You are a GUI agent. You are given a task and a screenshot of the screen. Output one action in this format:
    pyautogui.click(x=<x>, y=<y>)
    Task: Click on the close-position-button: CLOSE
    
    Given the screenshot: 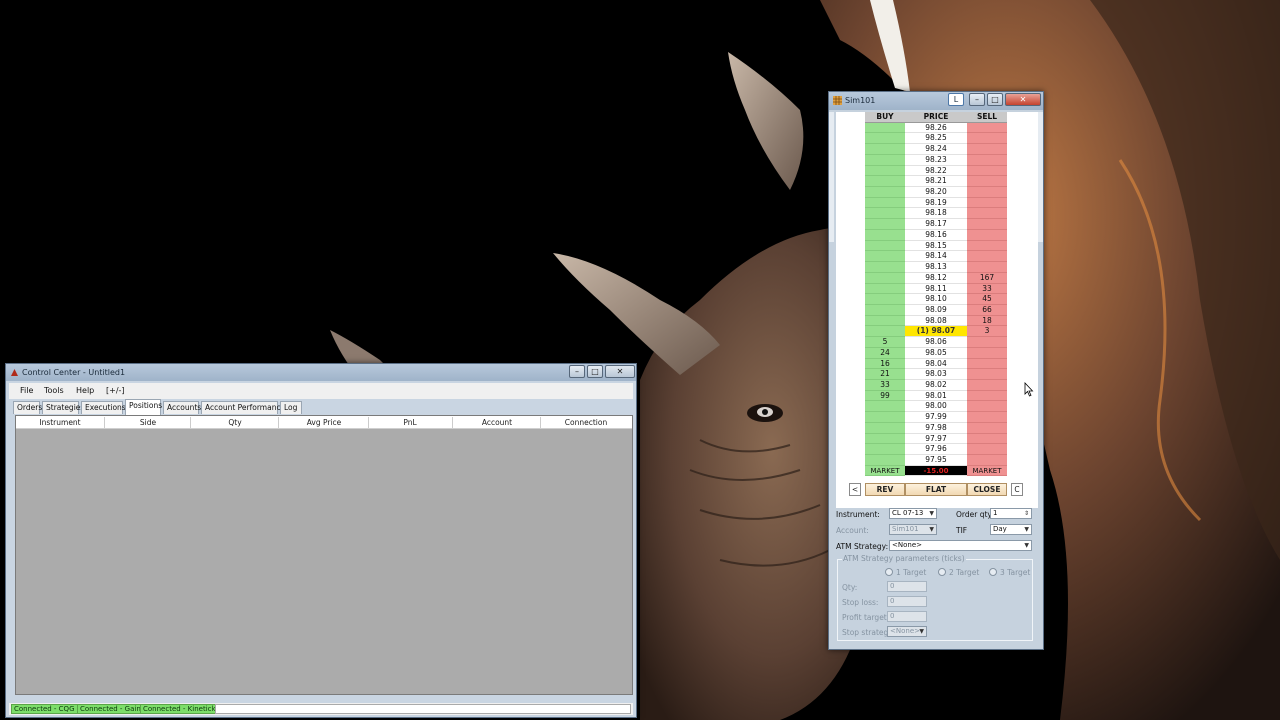 What is the action you would take?
    pyautogui.click(x=987, y=489)
    